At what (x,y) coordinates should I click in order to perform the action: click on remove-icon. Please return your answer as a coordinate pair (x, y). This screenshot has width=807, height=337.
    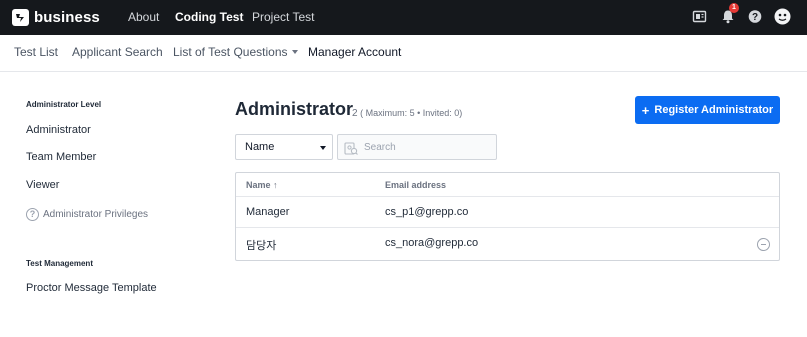
    Looking at the image, I should click on (763, 244).